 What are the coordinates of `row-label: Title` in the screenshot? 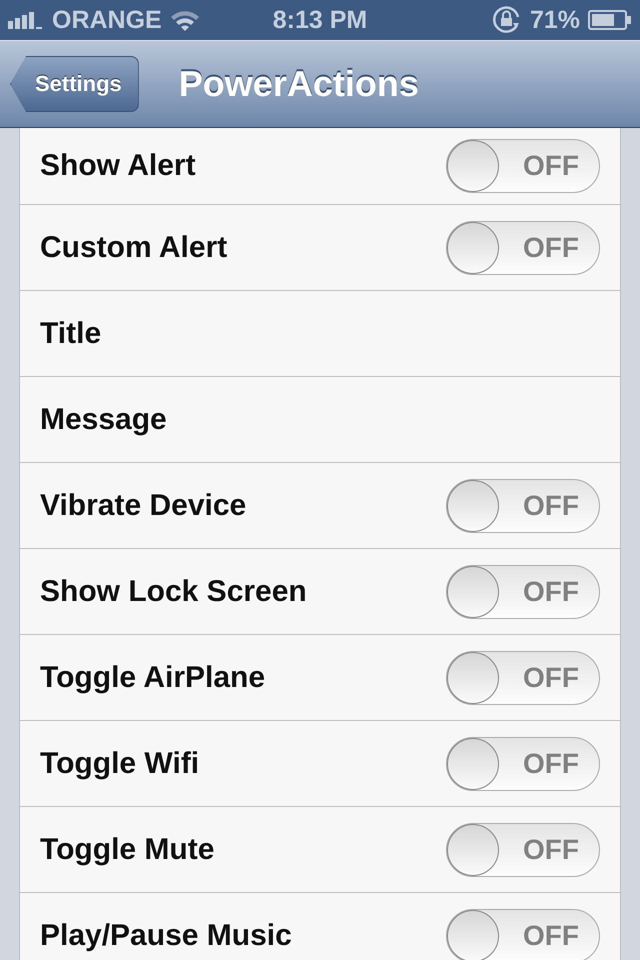 It's located at (71, 333).